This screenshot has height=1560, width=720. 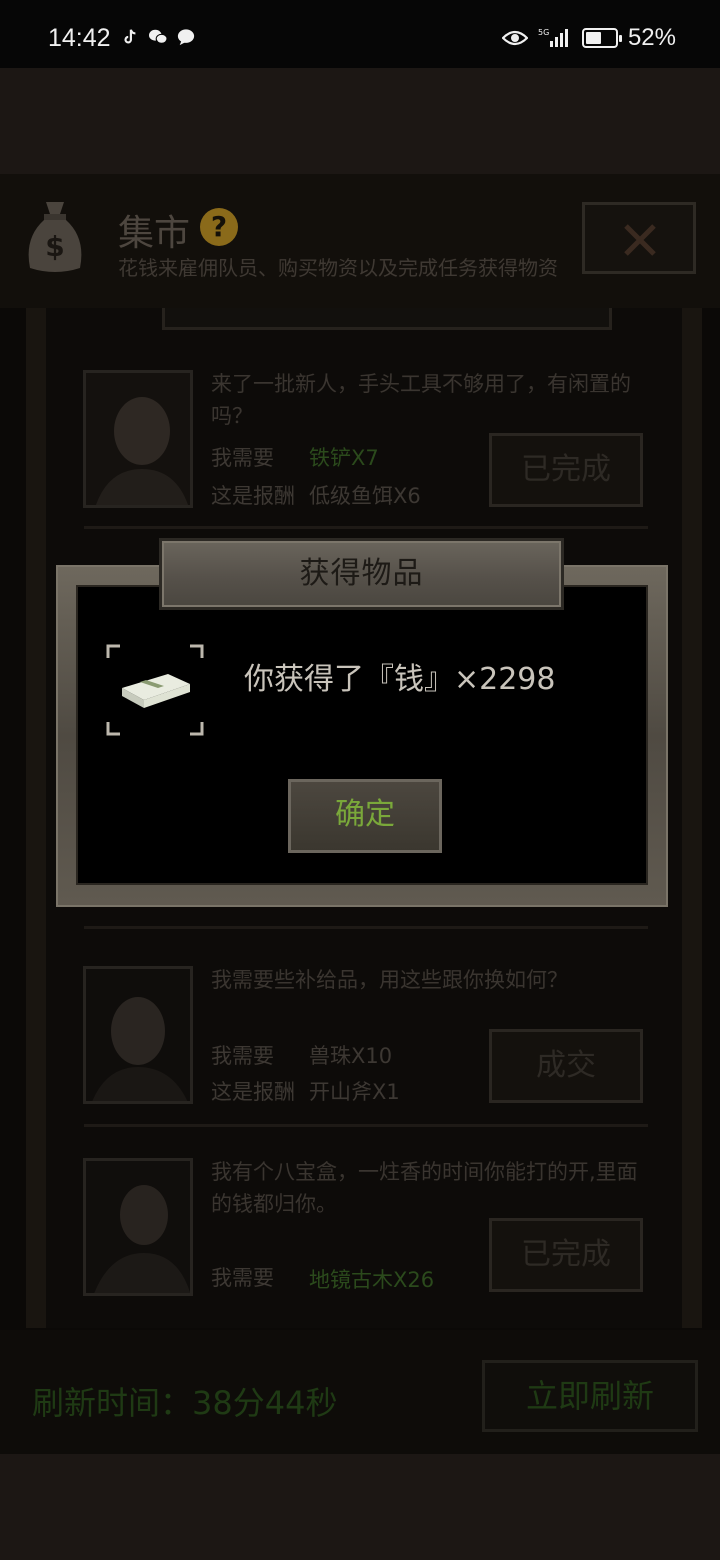 I want to click on need-value: 兽珠X10, so click(x=351, y=1056).